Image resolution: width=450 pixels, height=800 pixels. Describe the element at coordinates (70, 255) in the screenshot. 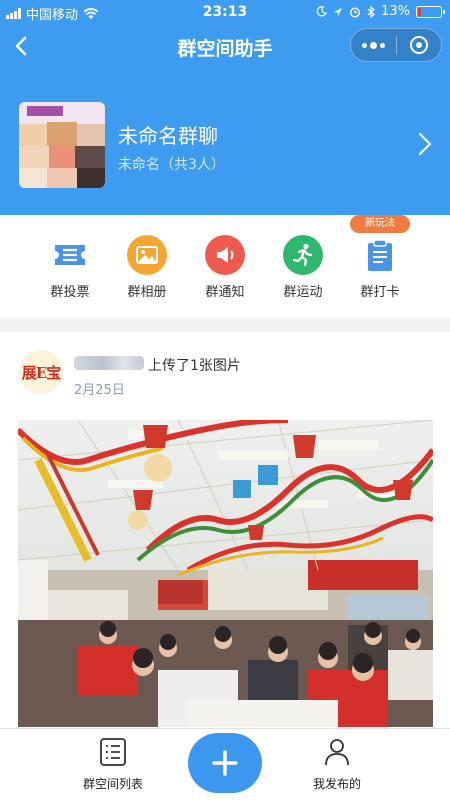

I see `vote-ticket-icon` at that location.